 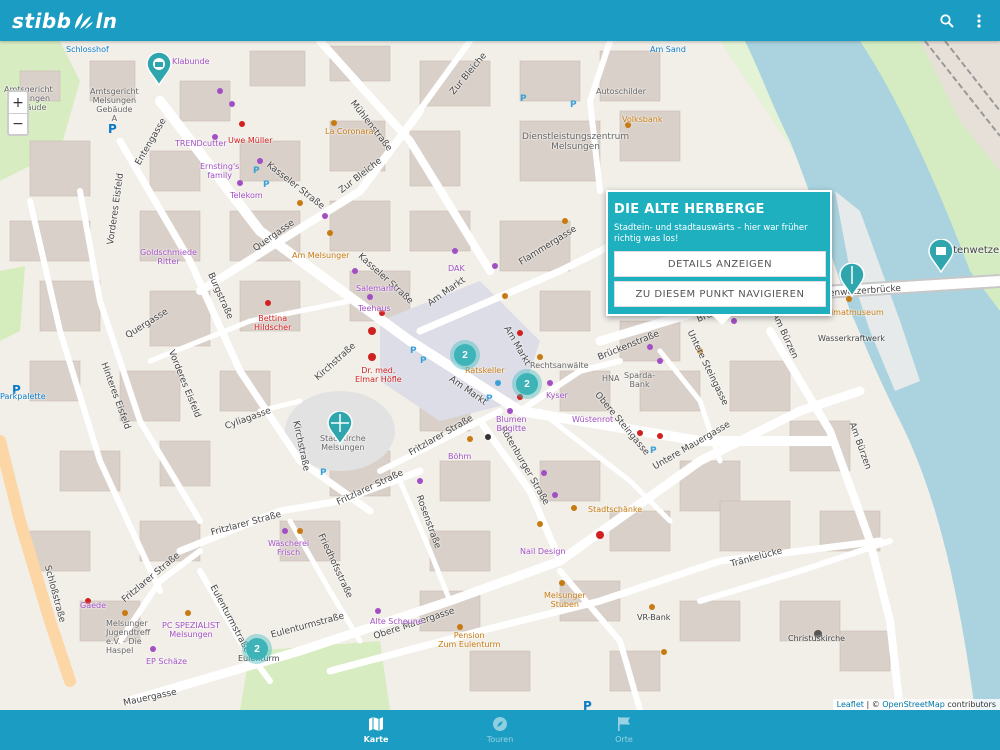 I want to click on popup-title: DIE ALTE HERBERGE, so click(x=689, y=209).